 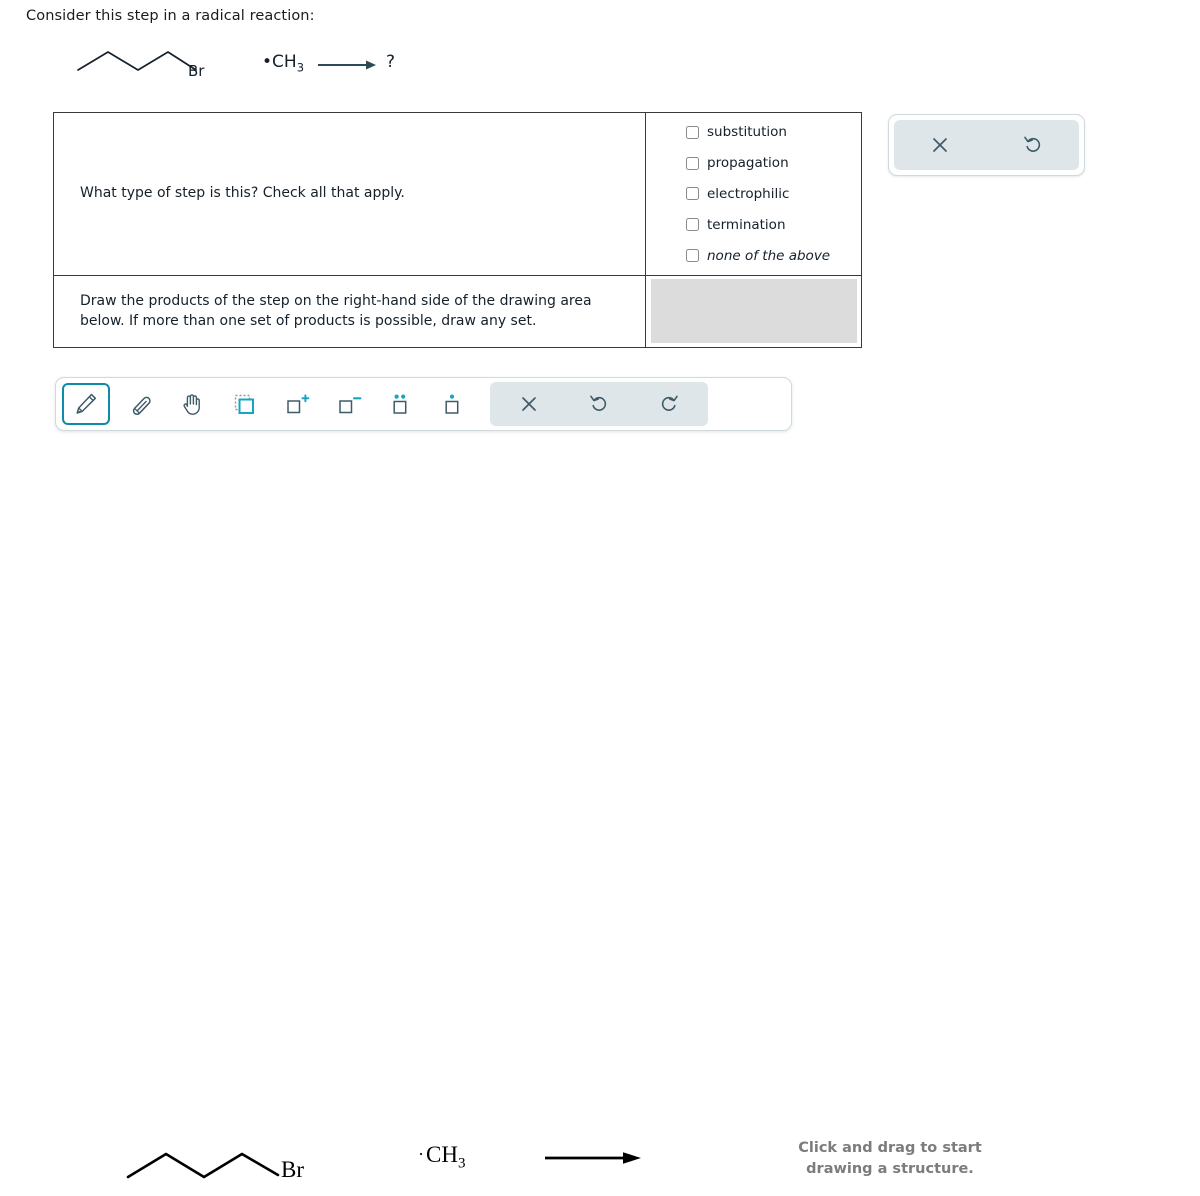 I want to click on methyl-radical-canvas: ·CH3, so click(x=441, y=1157).